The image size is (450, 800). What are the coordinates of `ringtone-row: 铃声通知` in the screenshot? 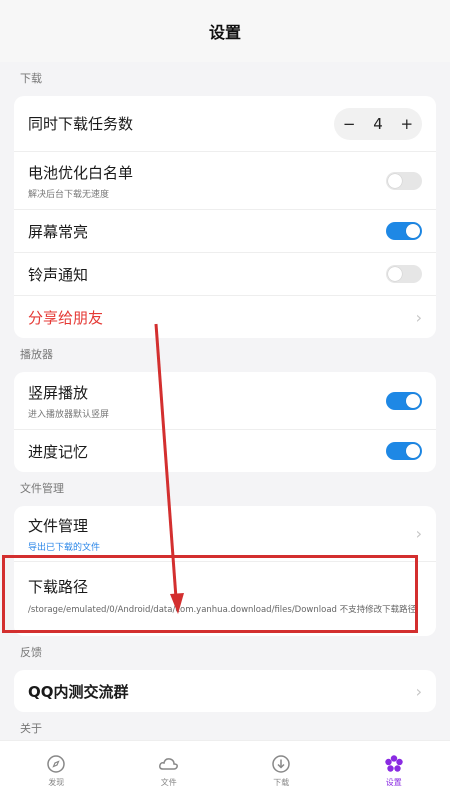 It's located at (225, 274).